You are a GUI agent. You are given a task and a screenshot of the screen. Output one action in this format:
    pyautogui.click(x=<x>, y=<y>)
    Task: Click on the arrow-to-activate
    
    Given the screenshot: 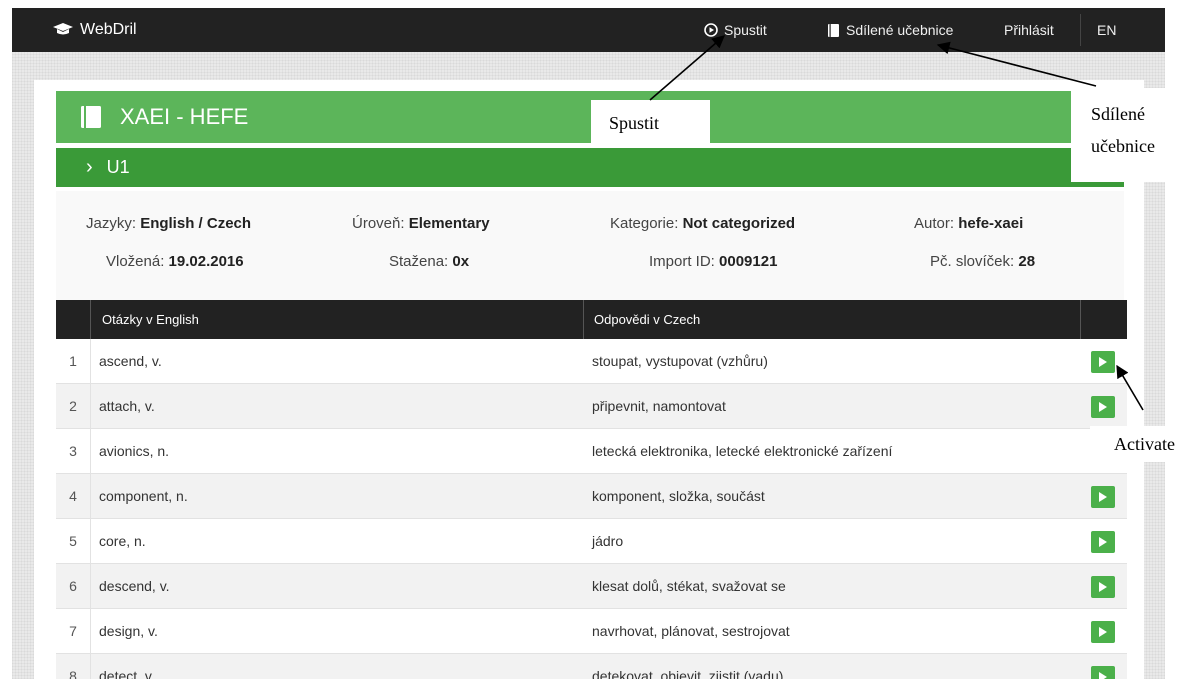 What is the action you would take?
    pyautogui.click(x=1130, y=387)
    